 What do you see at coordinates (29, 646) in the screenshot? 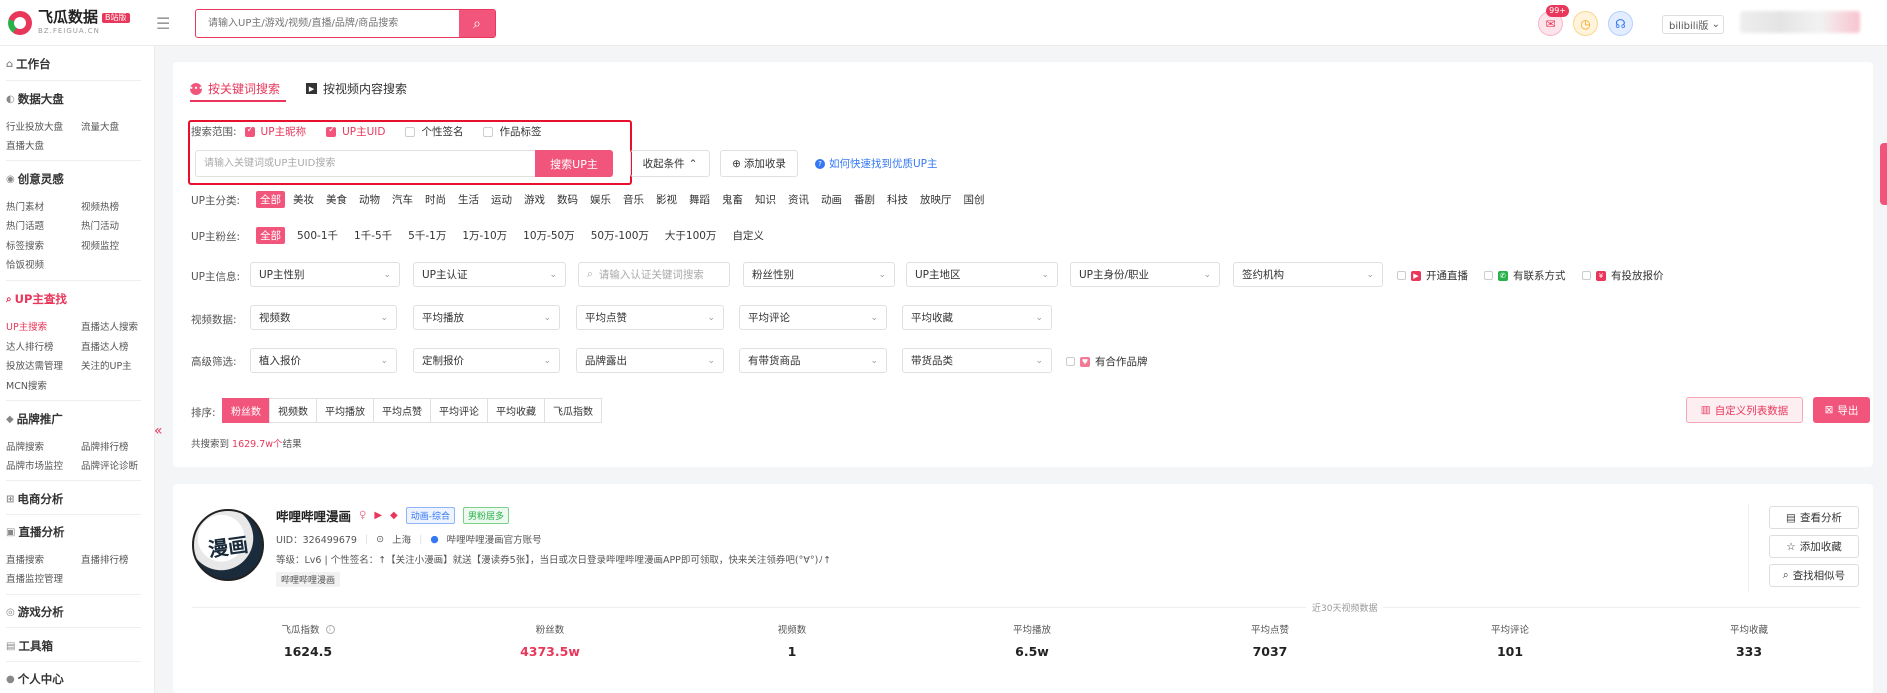
I see `sidebar-section-toolbox: ▤ 工具箱` at bounding box center [29, 646].